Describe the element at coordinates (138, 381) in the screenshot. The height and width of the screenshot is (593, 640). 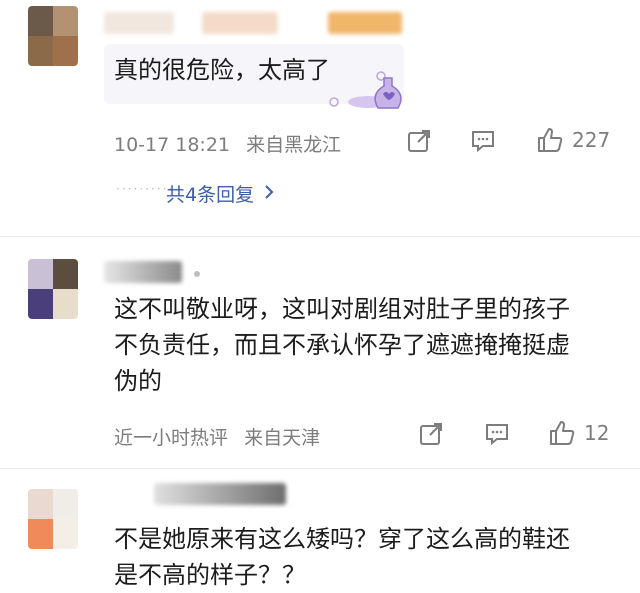
I see `comment-text-line: 伪的` at that location.